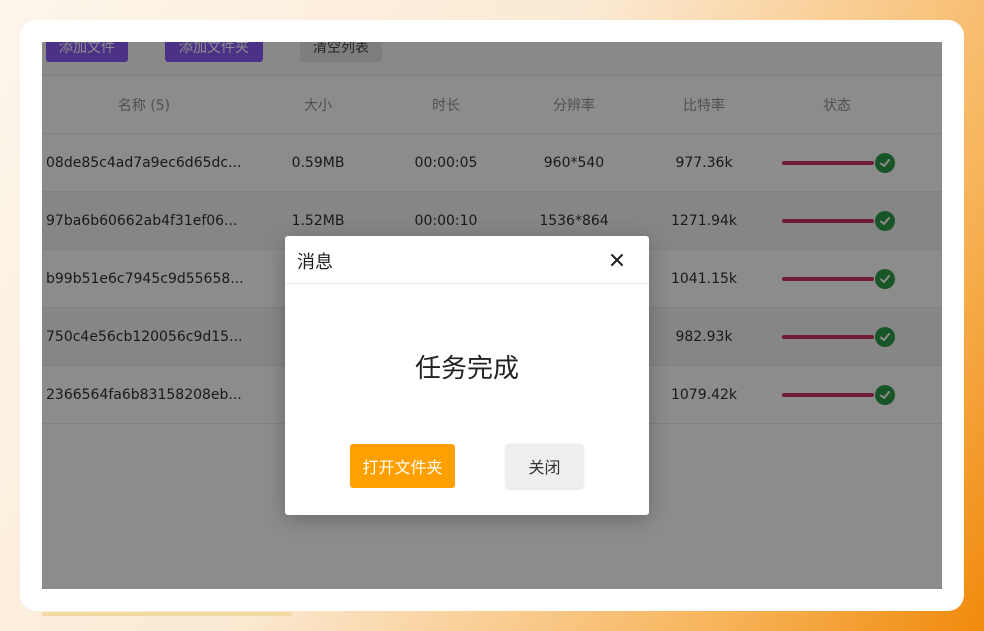 Image resolution: width=984 pixels, height=631 pixels. I want to click on open-folder-button: 打开文件夹, so click(402, 466).